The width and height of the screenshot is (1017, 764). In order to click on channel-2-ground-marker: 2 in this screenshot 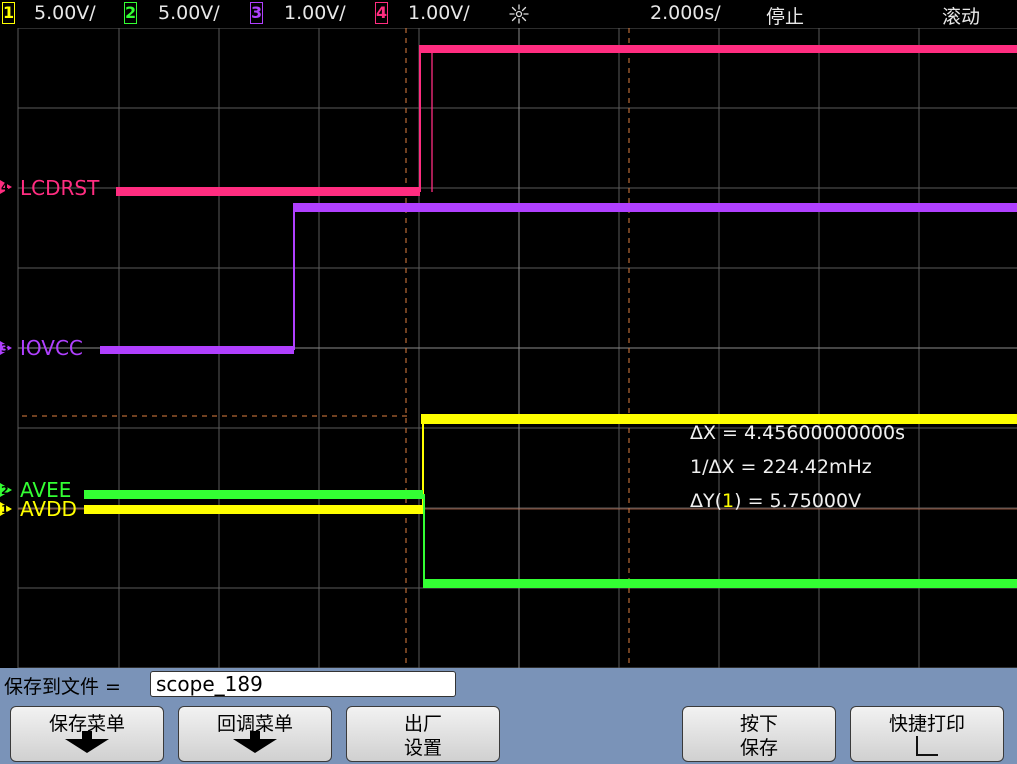, I will do `click(6, 490)`.